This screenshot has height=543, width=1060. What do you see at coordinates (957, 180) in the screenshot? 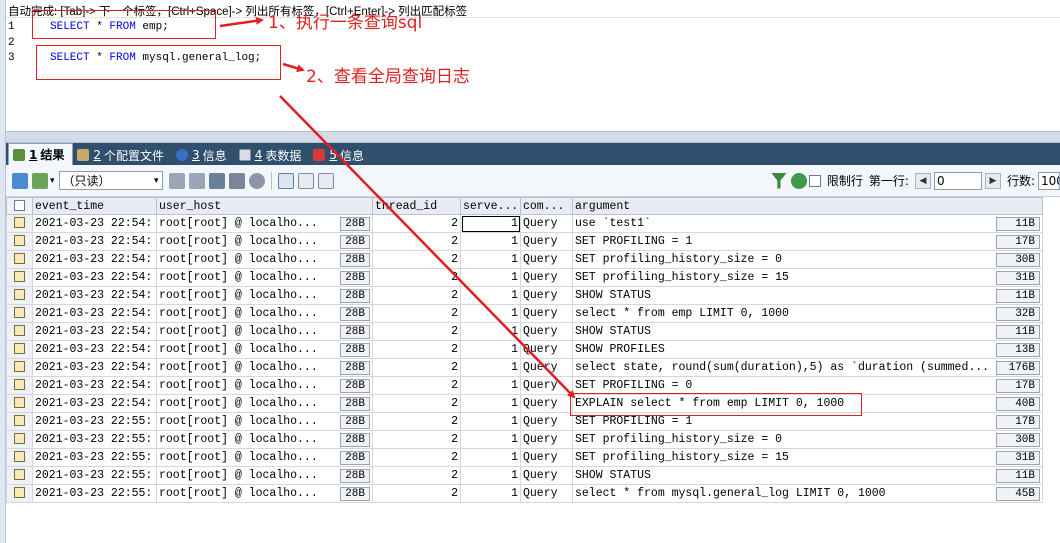
I see `first-row-input: 0` at bounding box center [957, 180].